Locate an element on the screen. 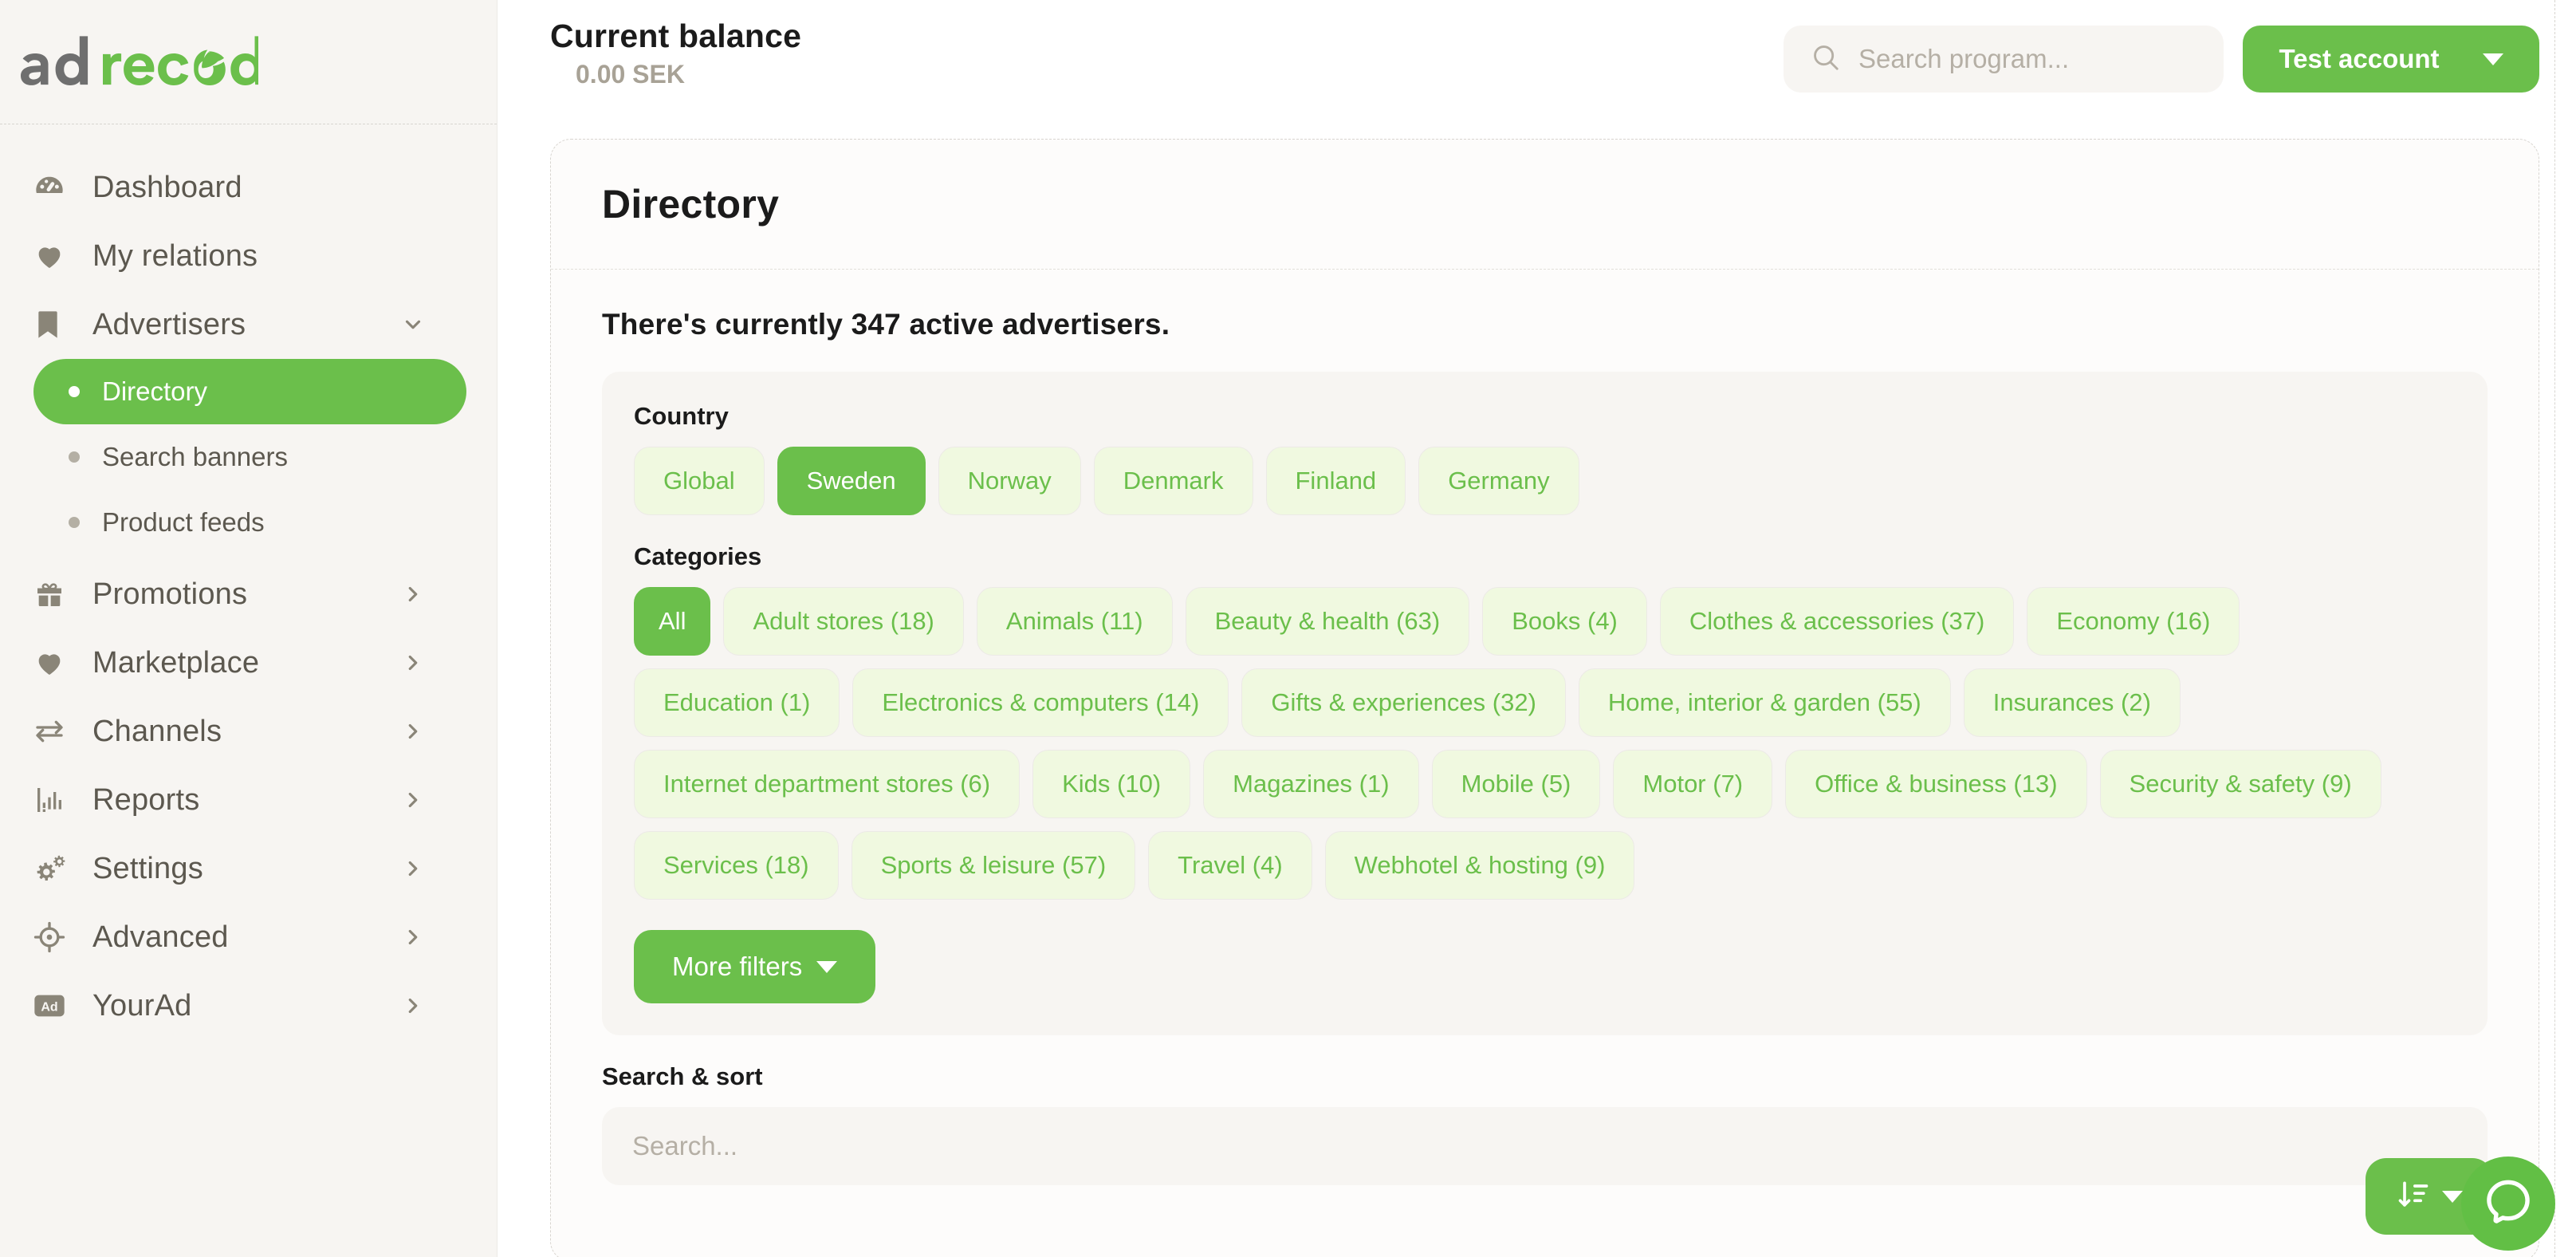  category-chip-home-interior-garden: Home, interior & garden (55) is located at coordinates (1765, 702).